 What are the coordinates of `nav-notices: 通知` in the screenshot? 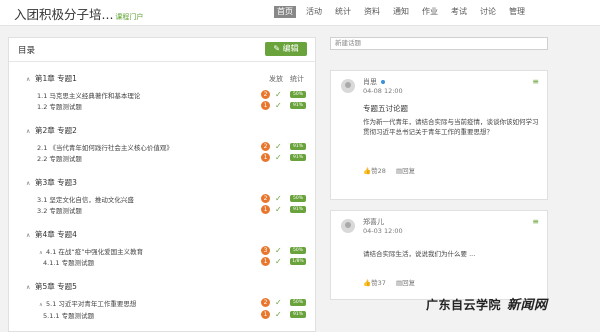 It's located at (401, 12).